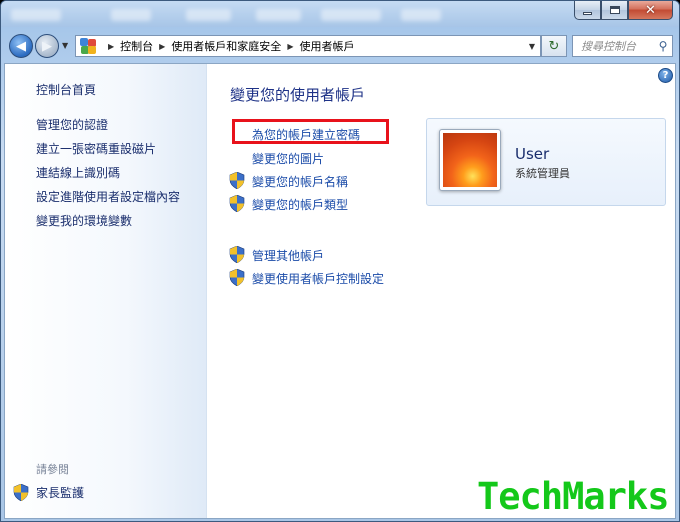 Image resolution: width=680 pixels, height=522 pixels. I want to click on address-dropdown: ▼, so click(532, 46).